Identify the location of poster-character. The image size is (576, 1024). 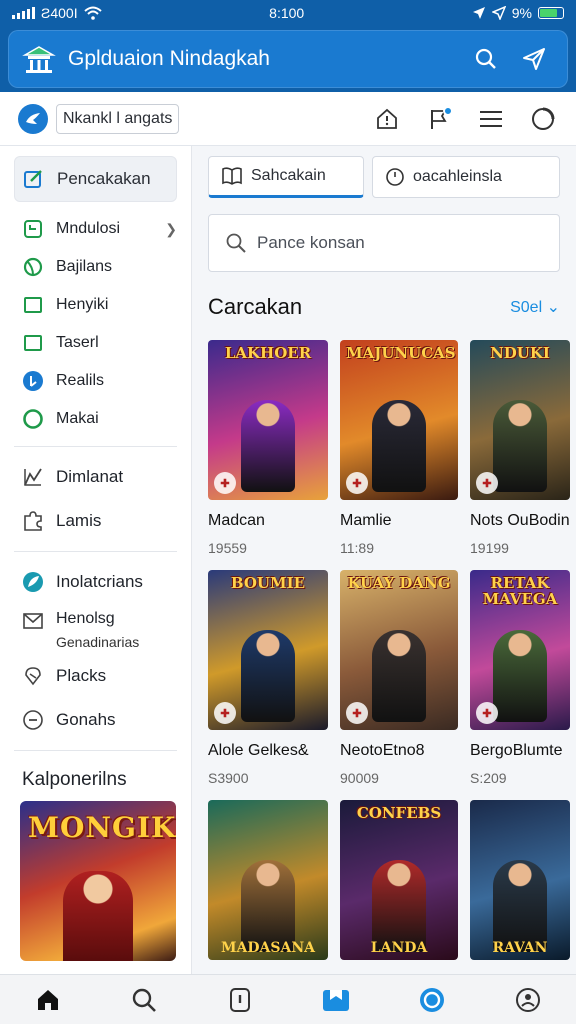
(98, 916).